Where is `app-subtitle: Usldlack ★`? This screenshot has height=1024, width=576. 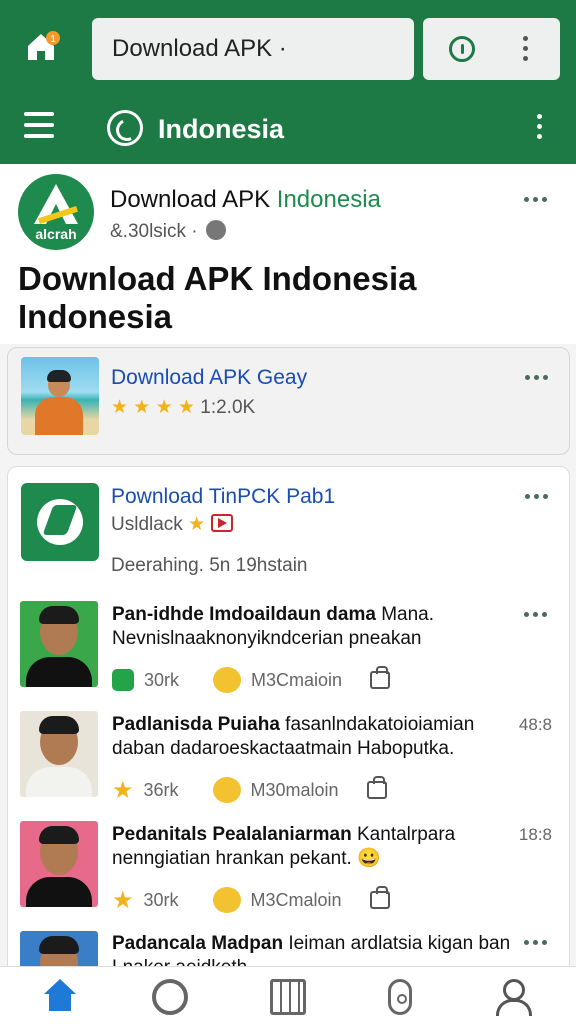
app-subtitle: Usldlack ★ is located at coordinates (172, 524).